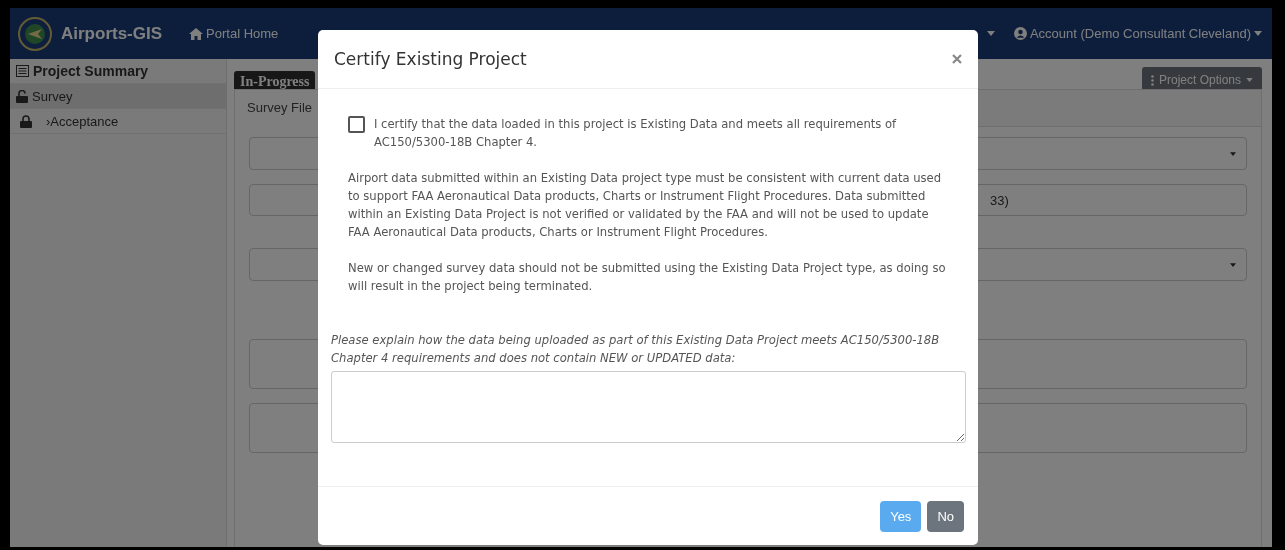  What do you see at coordinates (356, 124) in the screenshot?
I see `checkbox` at bounding box center [356, 124].